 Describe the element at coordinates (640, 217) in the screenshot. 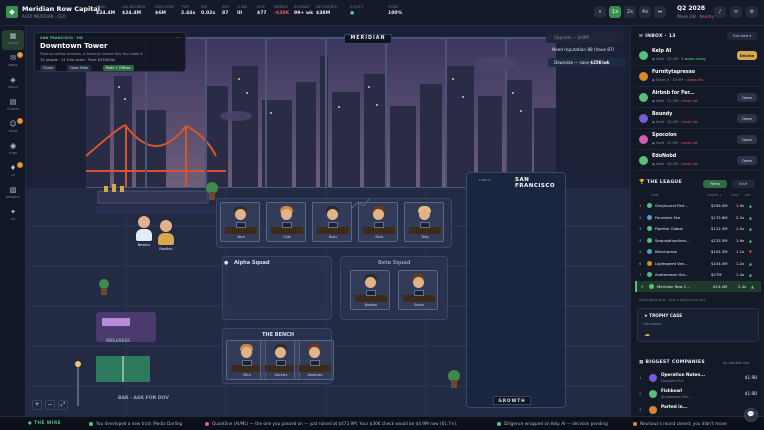

I see `league-rank: 2` at that location.